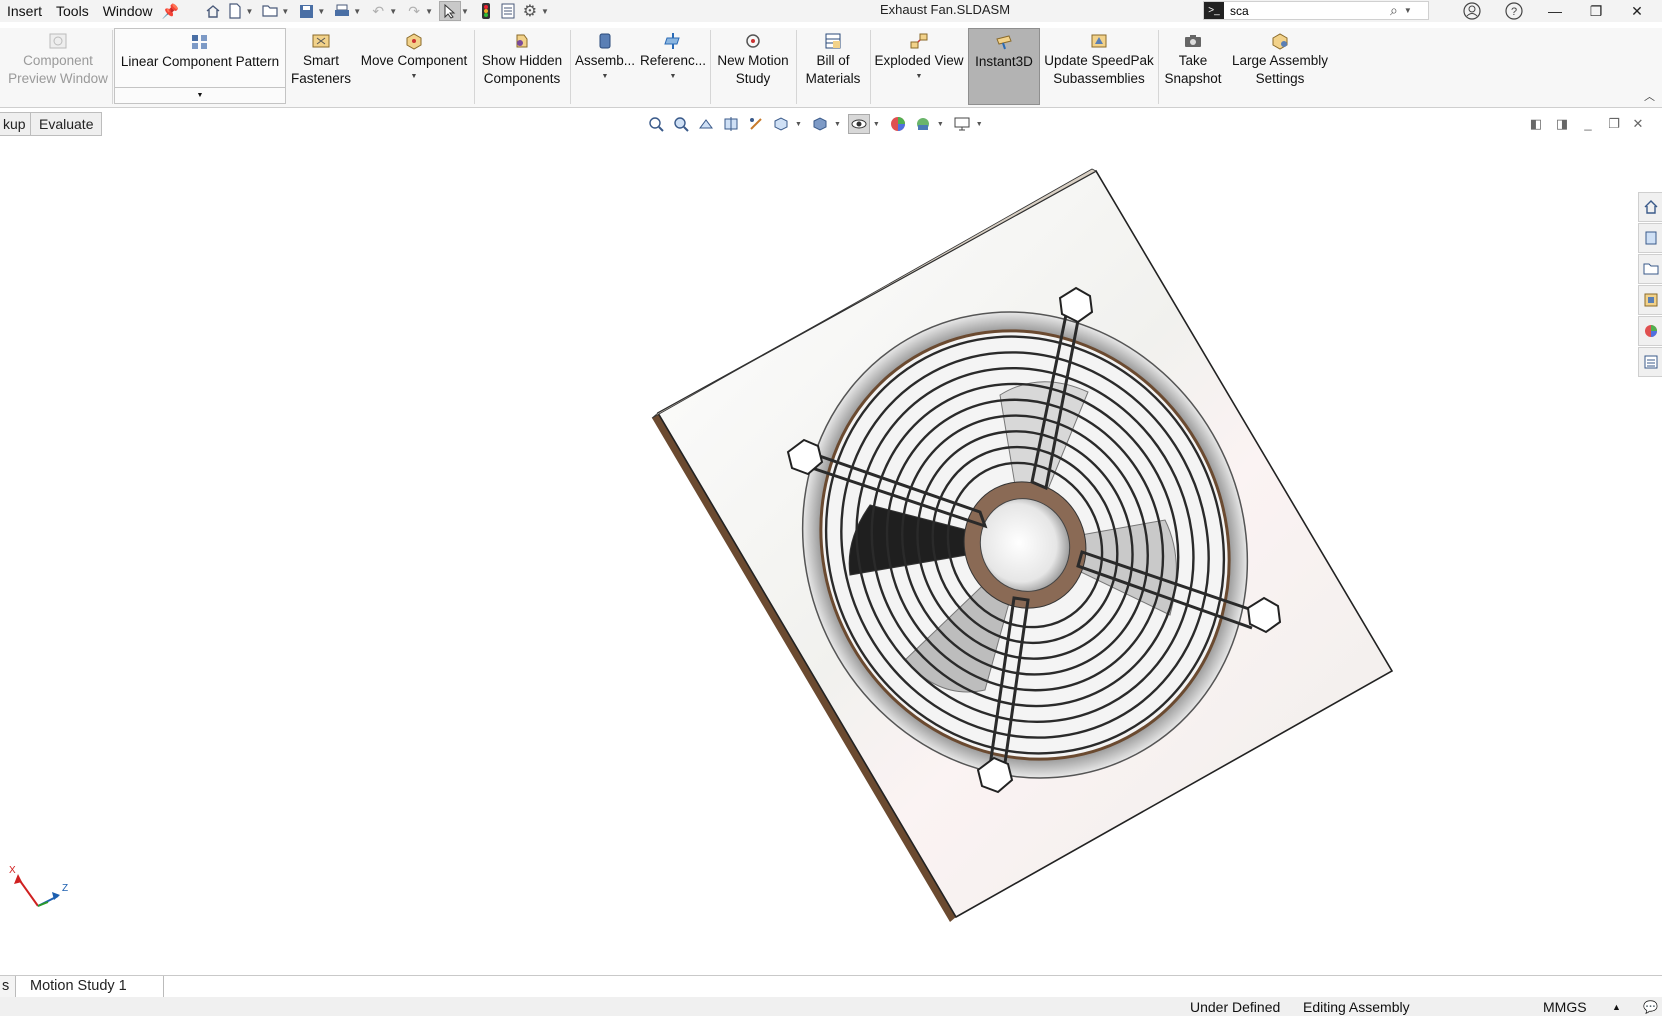 This screenshot has width=1662, height=1016. I want to click on task-pane-tabs, so click(1650, 285).